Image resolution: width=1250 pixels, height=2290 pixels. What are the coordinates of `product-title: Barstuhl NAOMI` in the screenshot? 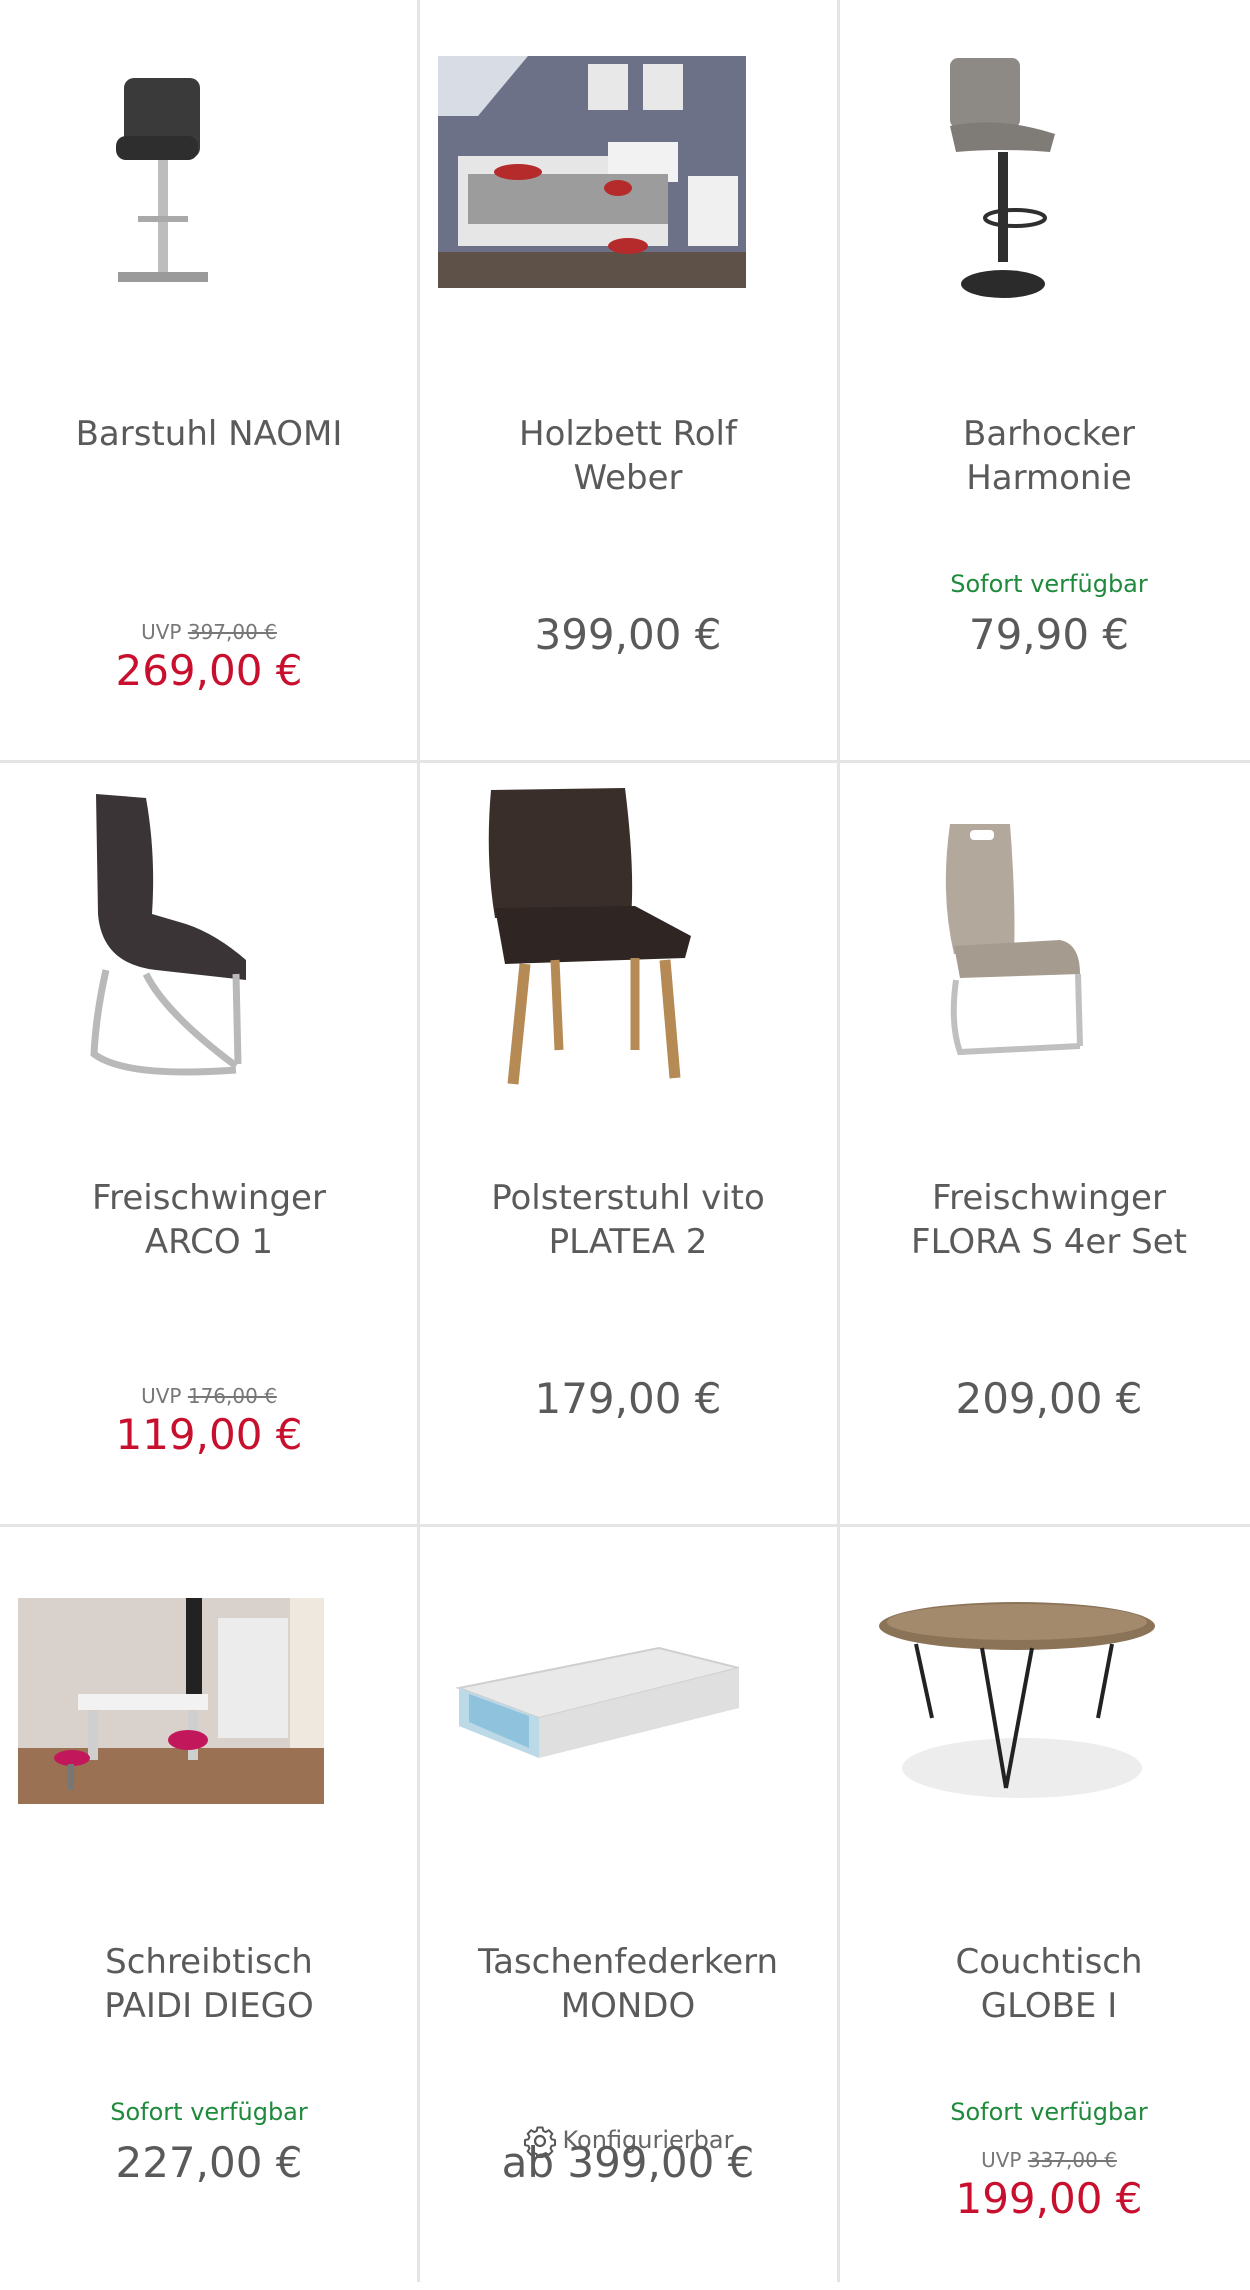 It's located at (209, 434).